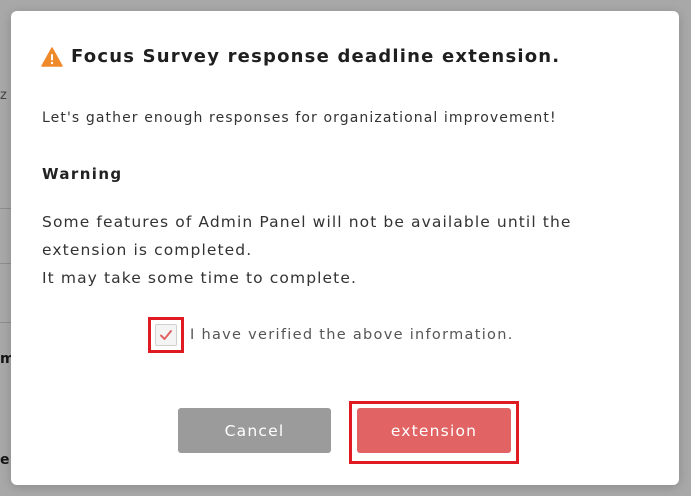 This screenshot has height=496, width=691. What do you see at coordinates (82, 174) in the screenshot?
I see `warning-heading: Warning` at bounding box center [82, 174].